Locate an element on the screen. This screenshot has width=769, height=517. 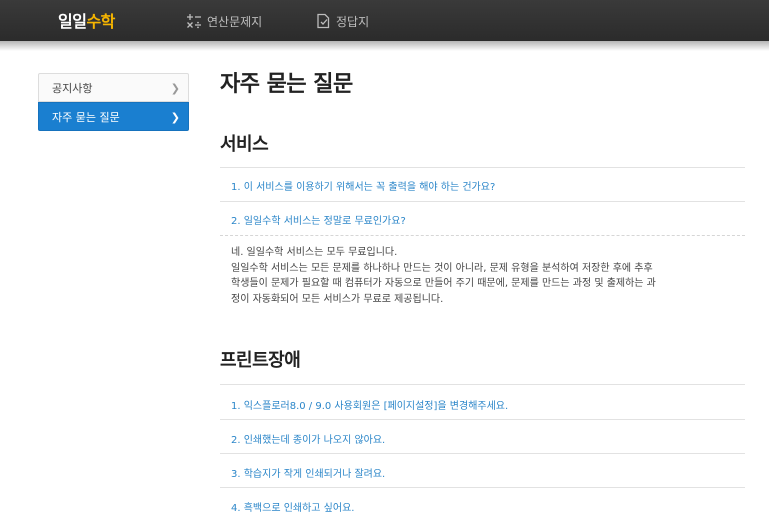
site-logo: 일일수학 is located at coordinates (86, 20).